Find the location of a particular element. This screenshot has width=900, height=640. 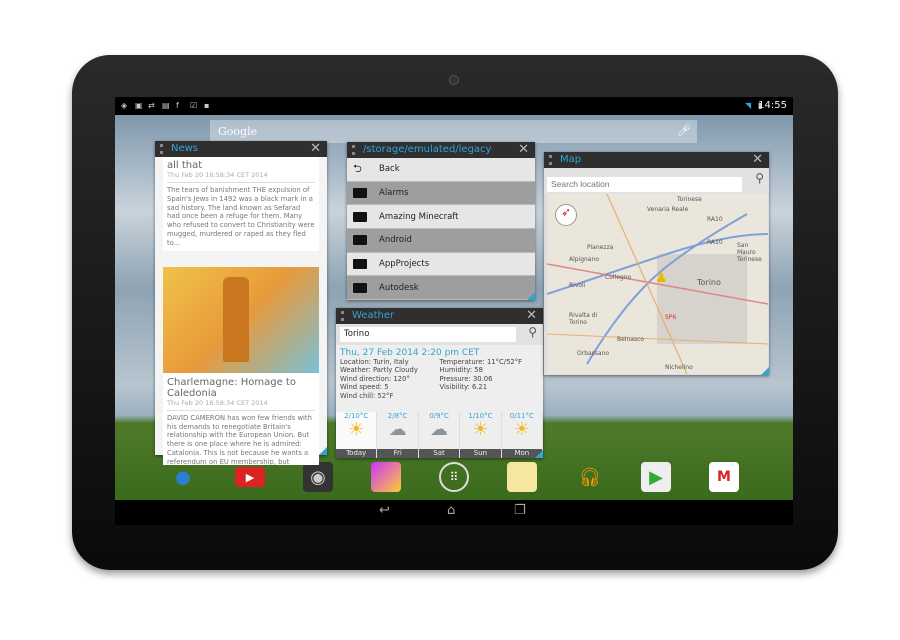

detail: Weather: Partly Cloudy is located at coordinates (379, 370).